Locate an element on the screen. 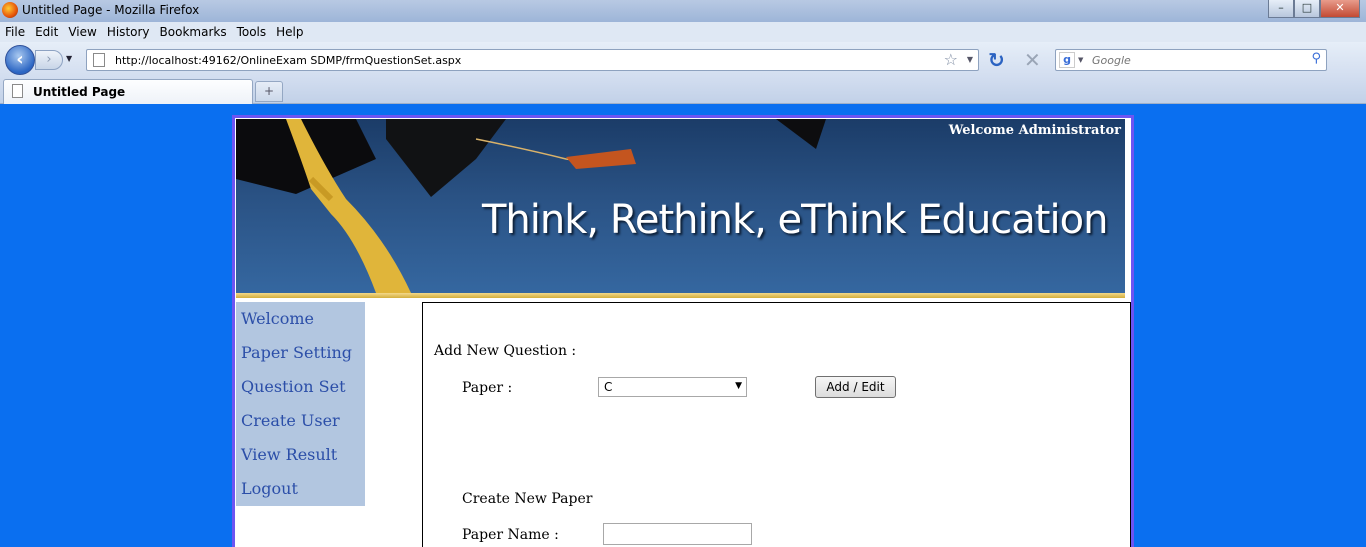  window-title: Untitled Page - Mozilla Firefox is located at coordinates (111, 10).